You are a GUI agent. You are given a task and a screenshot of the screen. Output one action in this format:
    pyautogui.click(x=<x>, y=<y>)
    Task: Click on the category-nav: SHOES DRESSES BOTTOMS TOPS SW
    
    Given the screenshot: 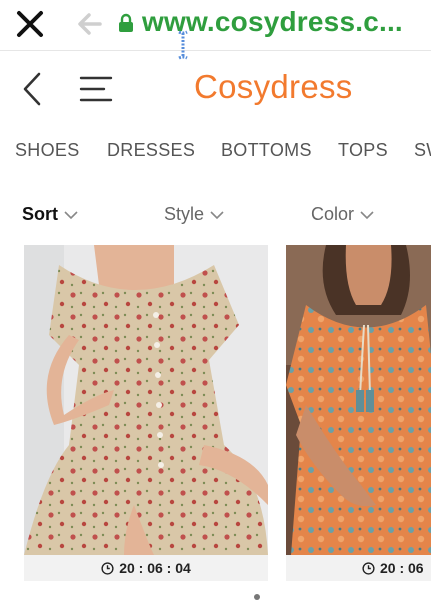 What is the action you would take?
    pyautogui.click(x=215, y=155)
    